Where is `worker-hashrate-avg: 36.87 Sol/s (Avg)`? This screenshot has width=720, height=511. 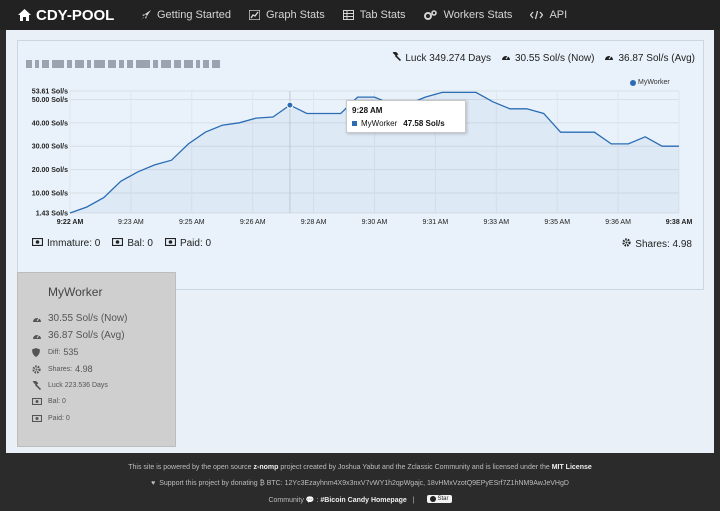
worker-hashrate-avg: 36.87 Sol/s (Avg) is located at coordinates (79, 335).